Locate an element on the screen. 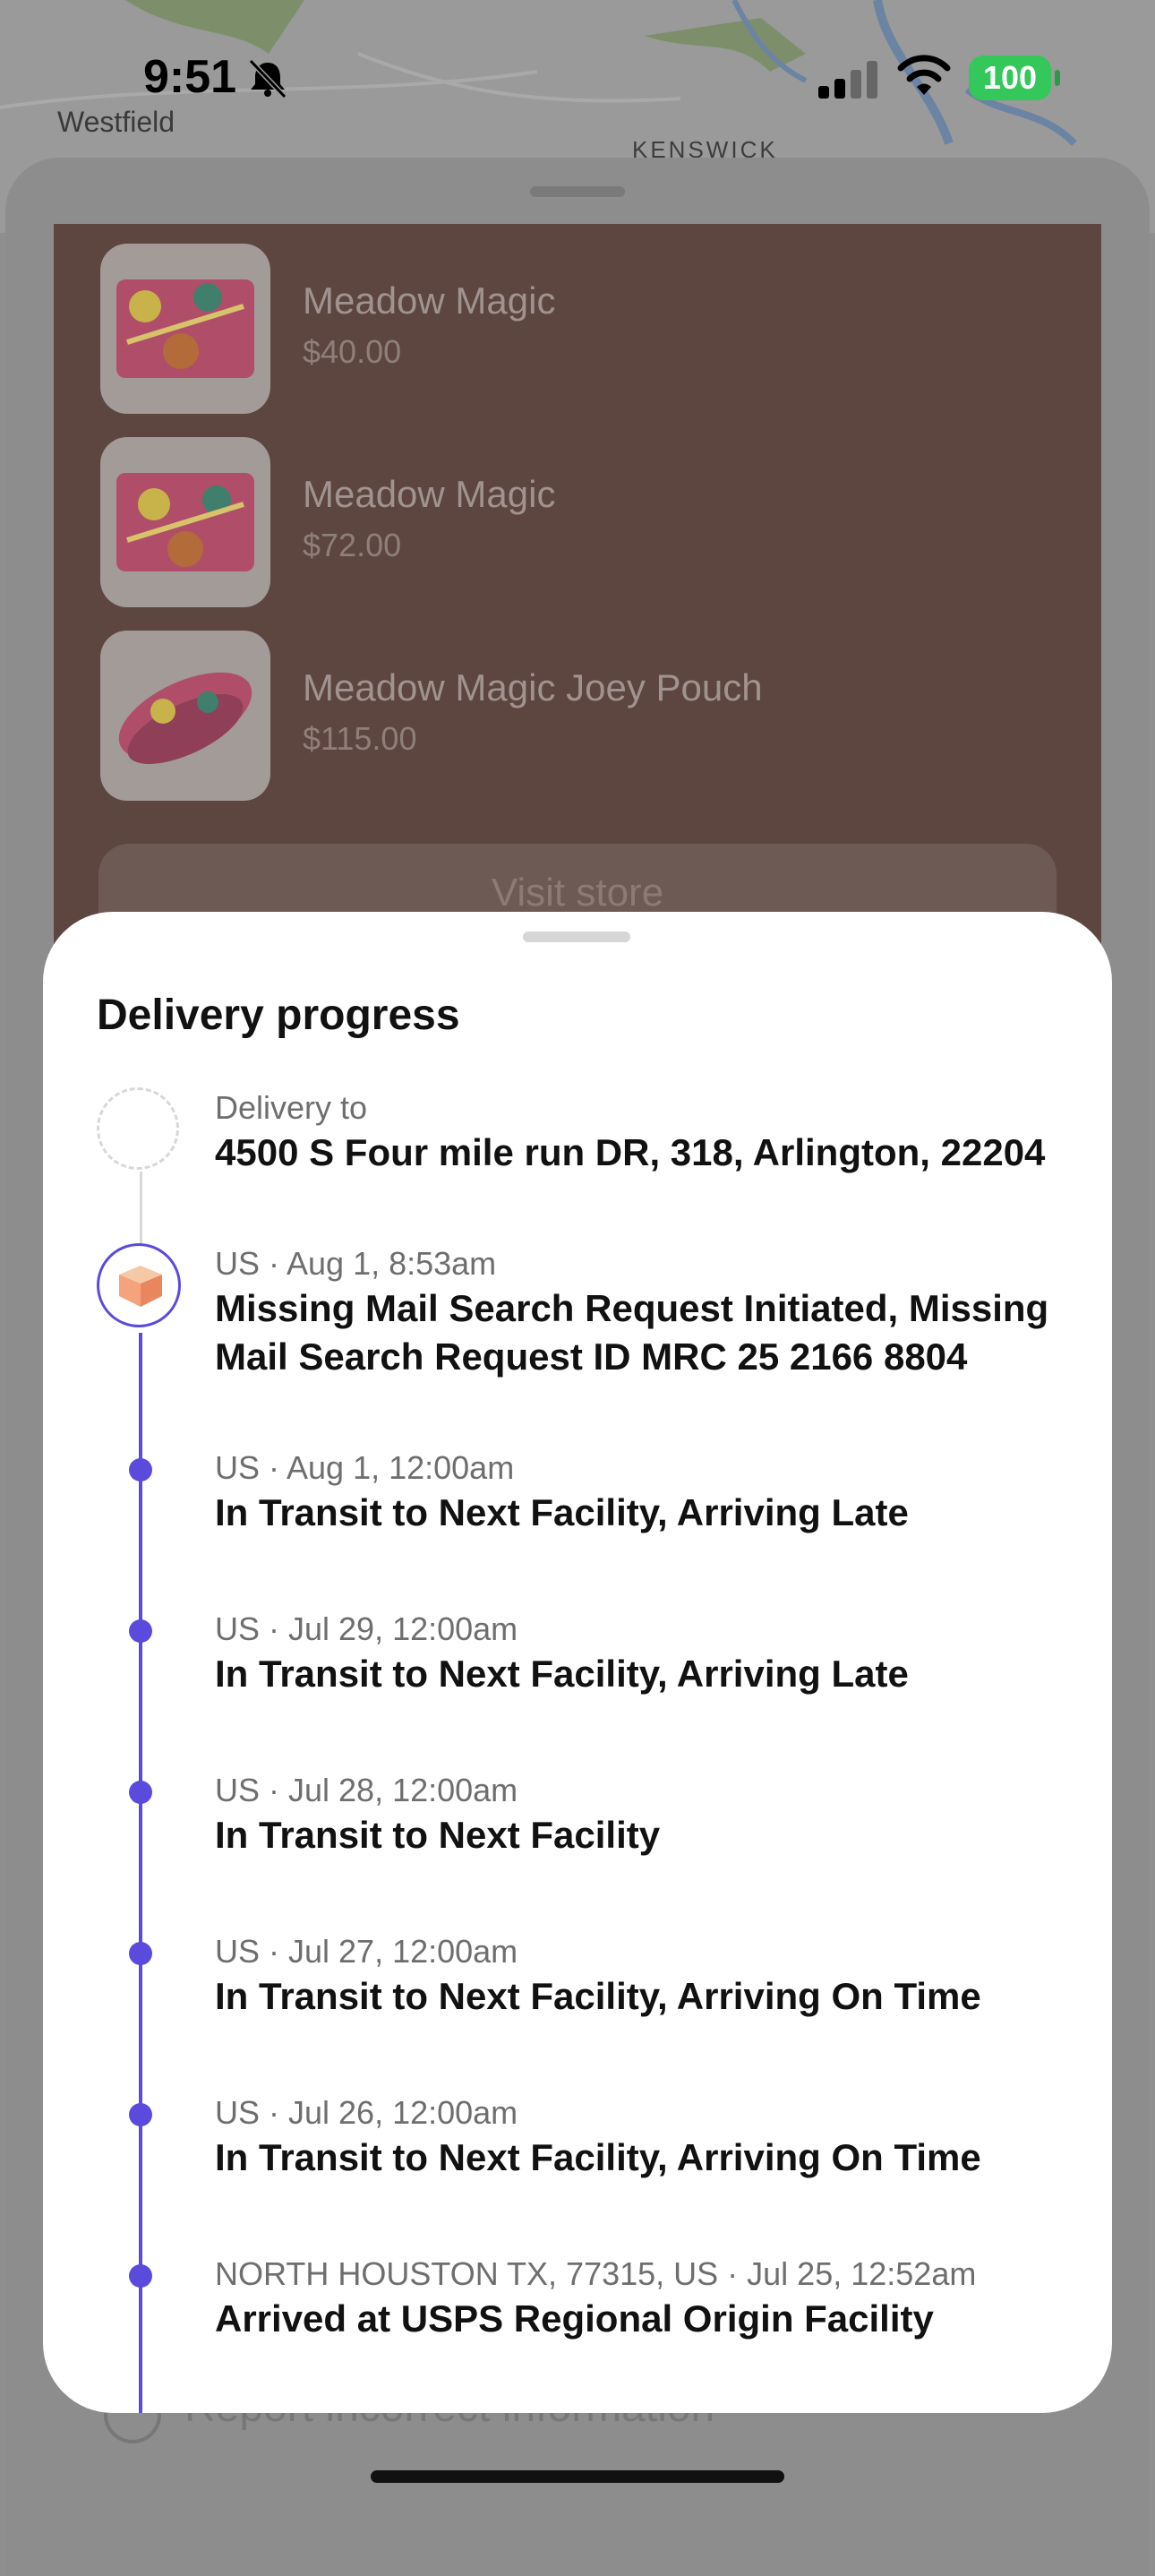 This screenshot has width=1155, height=2576. cellular-signal-icon is located at coordinates (847, 80).